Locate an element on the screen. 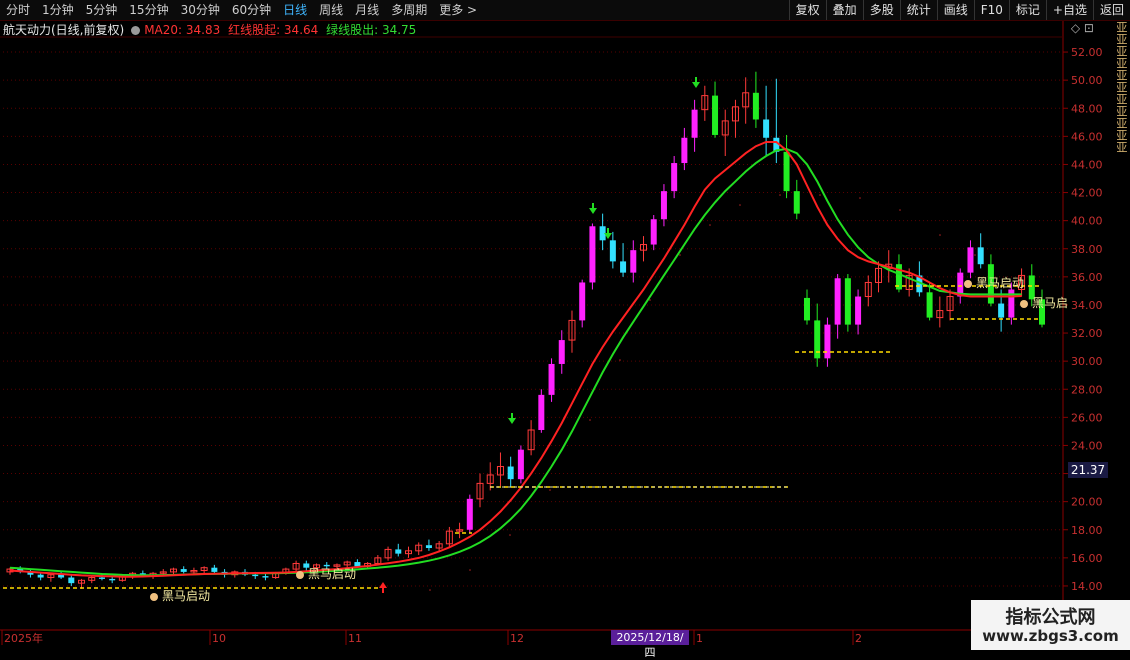 The height and width of the screenshot is (660, 1130). y-tick-label: 26.00 is located at coordinates (1087, 417).